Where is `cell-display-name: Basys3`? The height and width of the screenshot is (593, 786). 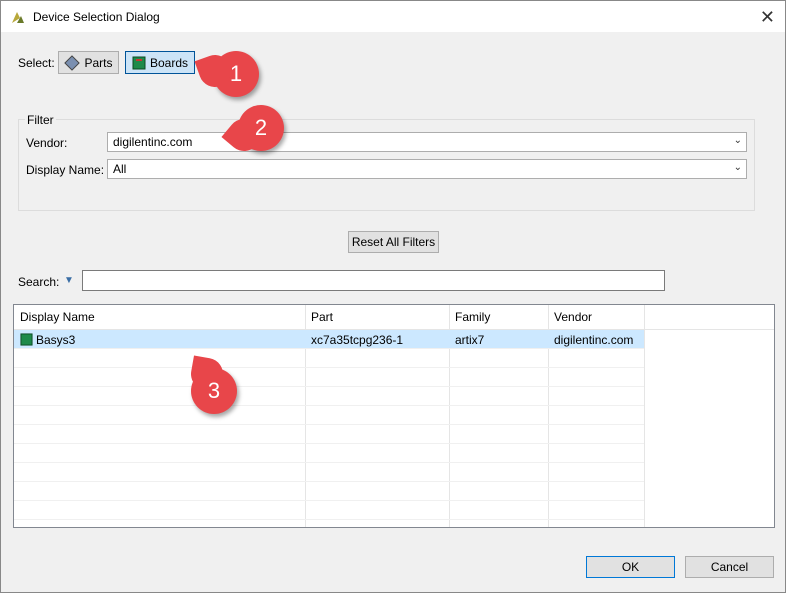 cell-display-name: Basys3 is located at coordinates (56, 339).